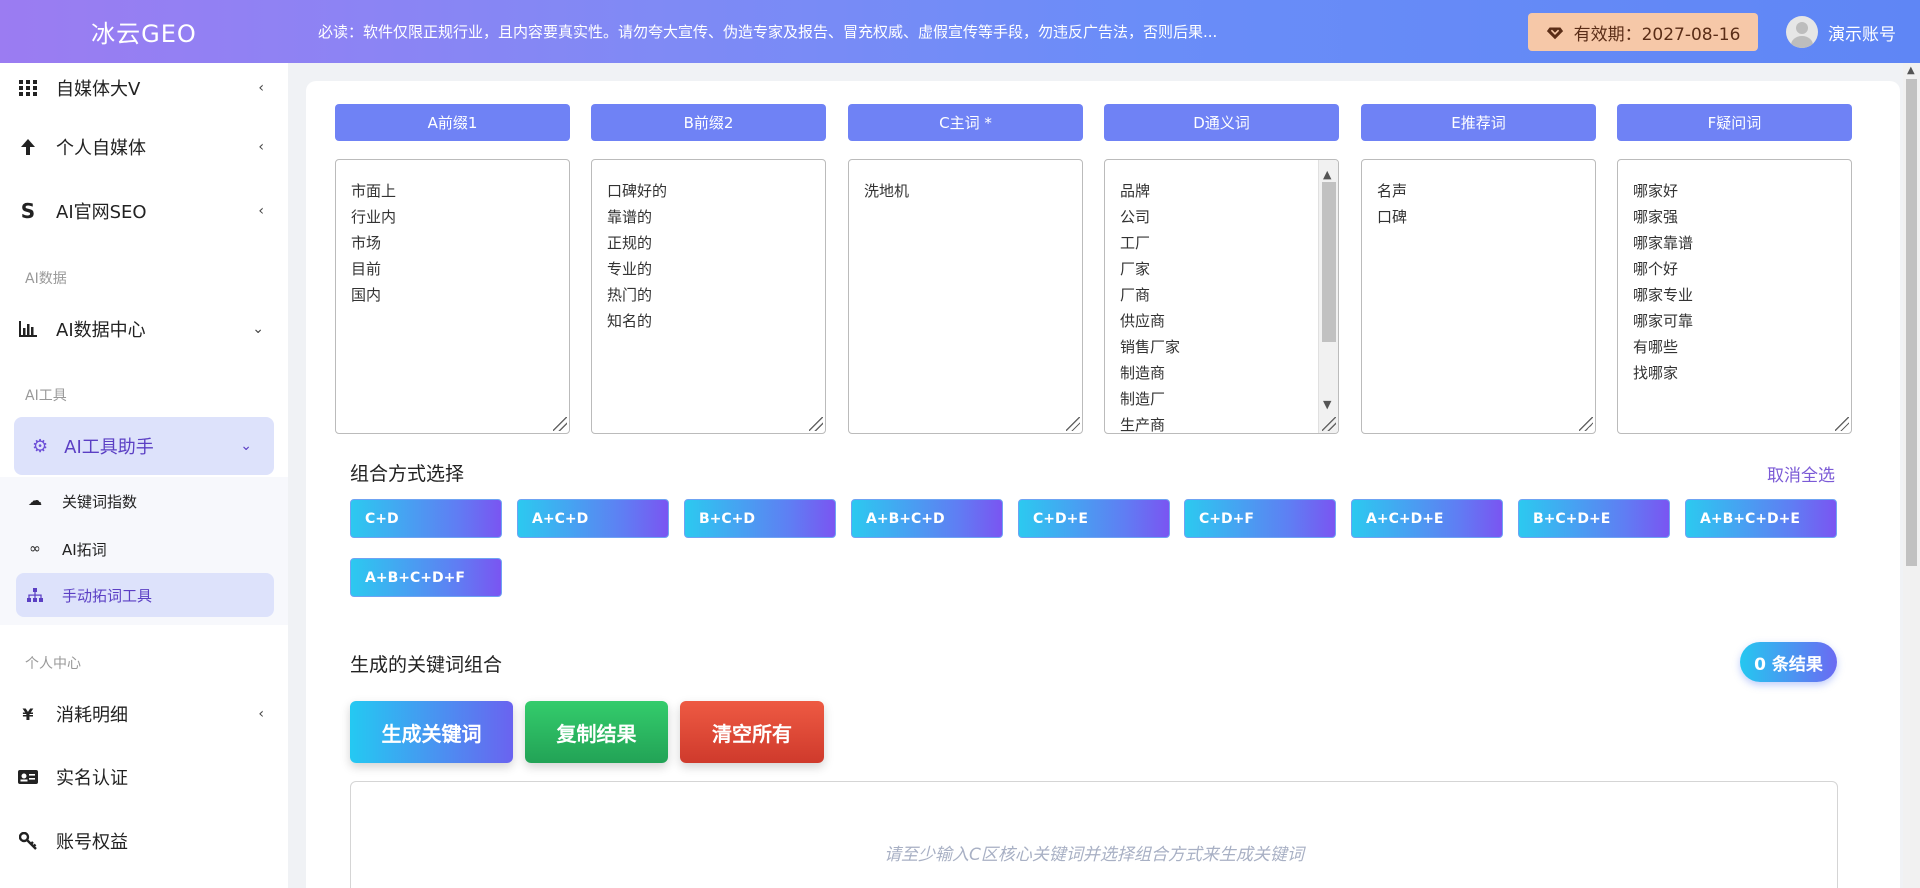 The image size is (1920, 888). Describe the element at coordinates (452, 122) in the screenshot. I see `column-header-a: A前缀1` at that location.